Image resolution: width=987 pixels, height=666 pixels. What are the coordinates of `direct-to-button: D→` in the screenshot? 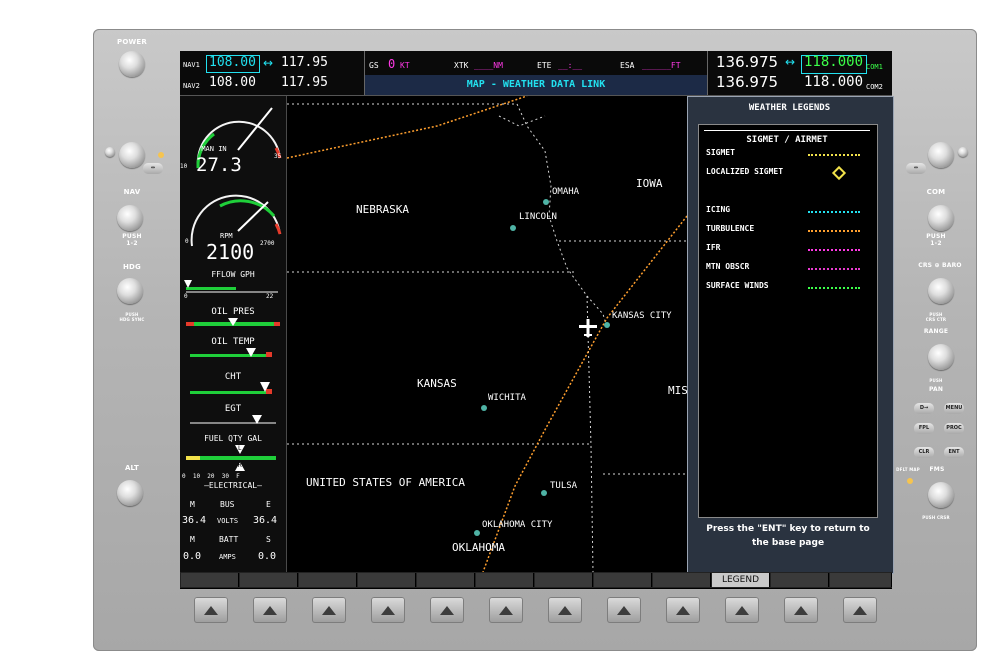 It's located at (924, 408).